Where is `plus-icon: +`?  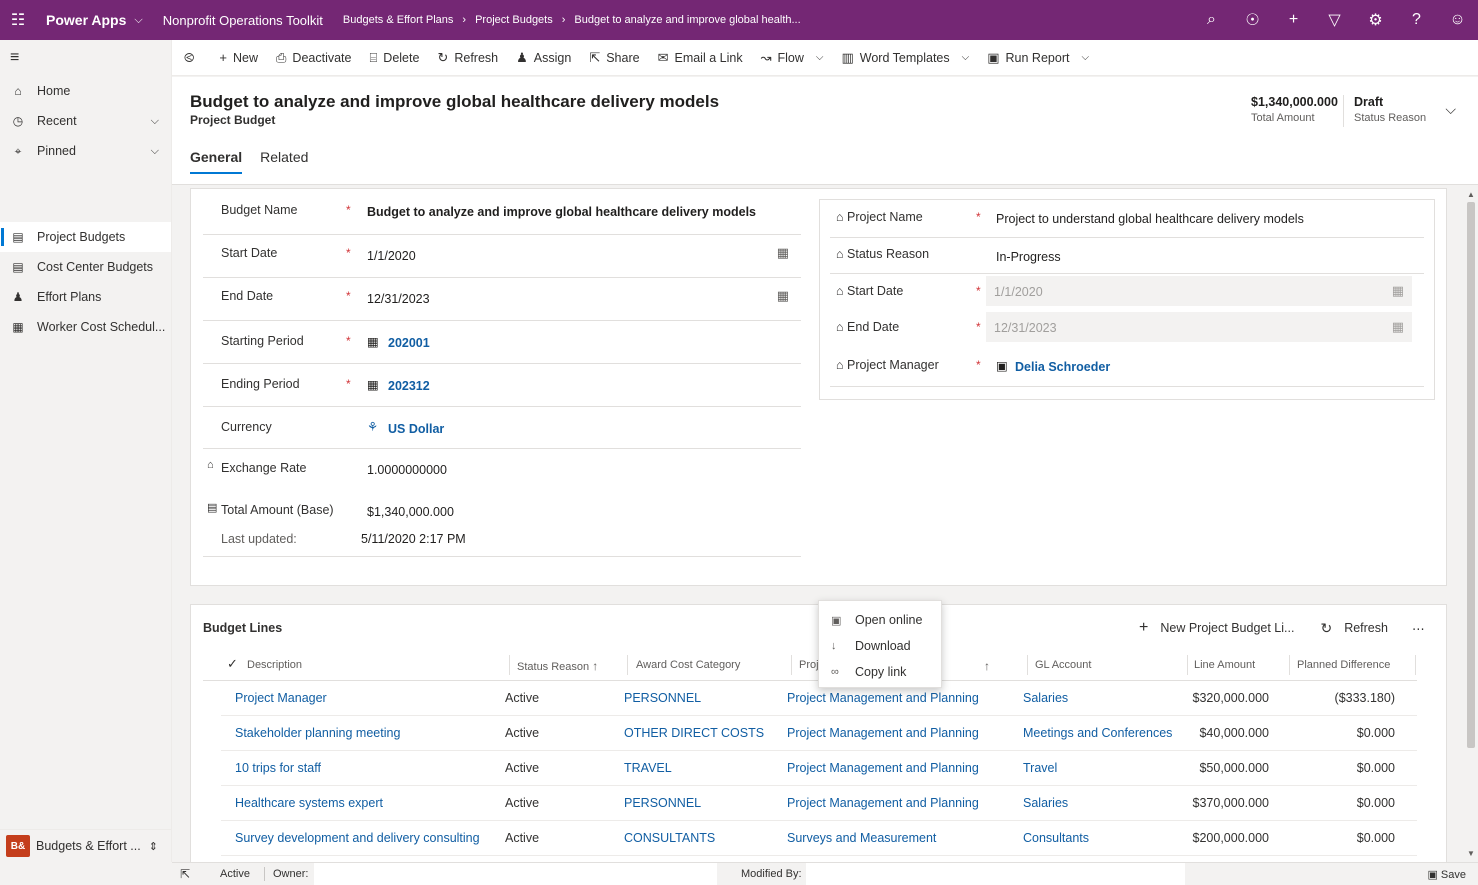
plus-icon: + is located at coordinates (1293, 20).